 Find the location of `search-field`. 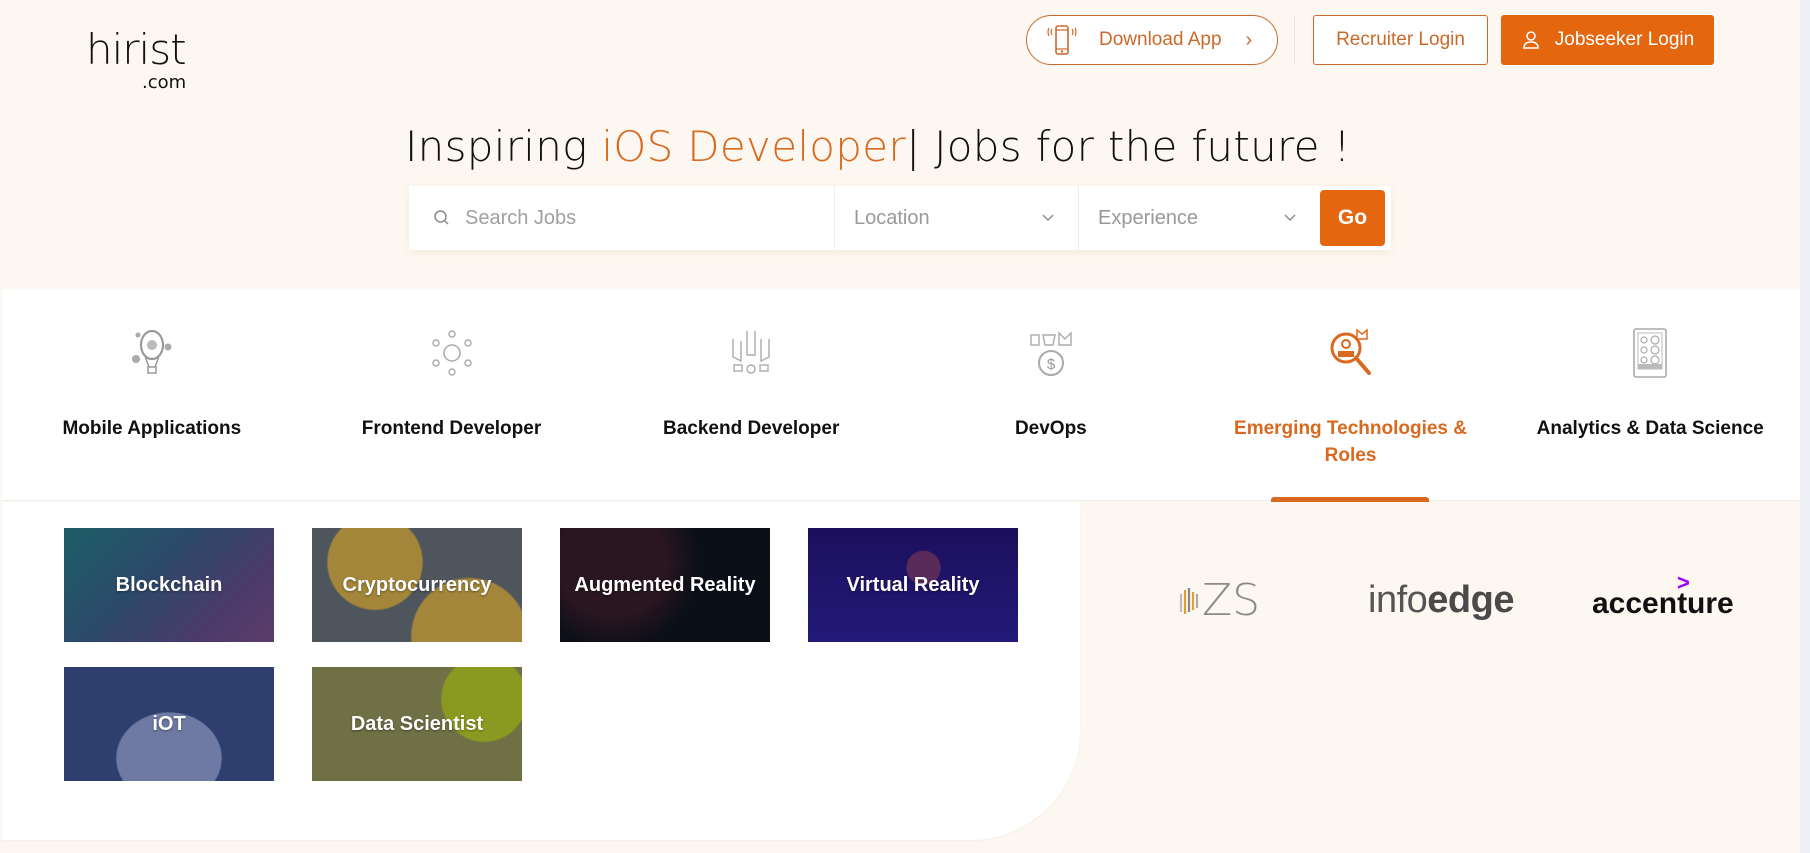

search-field is located at coordinates (622, 218).